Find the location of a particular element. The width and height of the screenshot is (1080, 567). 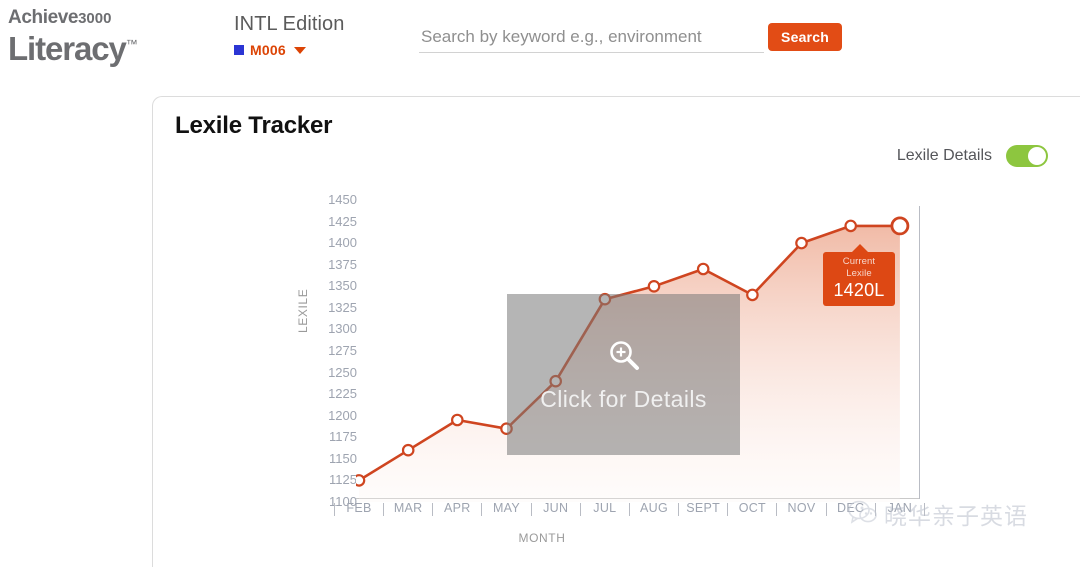

x-axis-title-wrap: MONTH is located at coordinates (616, 538).